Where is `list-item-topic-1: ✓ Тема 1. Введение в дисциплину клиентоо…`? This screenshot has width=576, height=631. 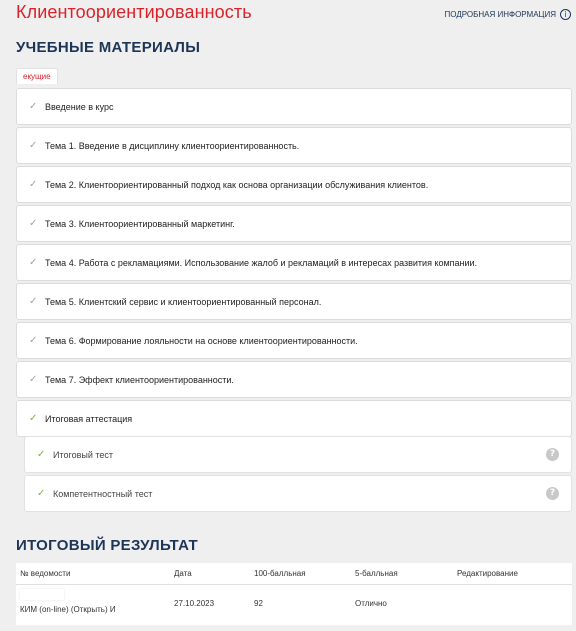 list-item-topic-1: ✓ Тема 1. Введение в дисциплину клиентоо… is located at coordinates (294, 145).